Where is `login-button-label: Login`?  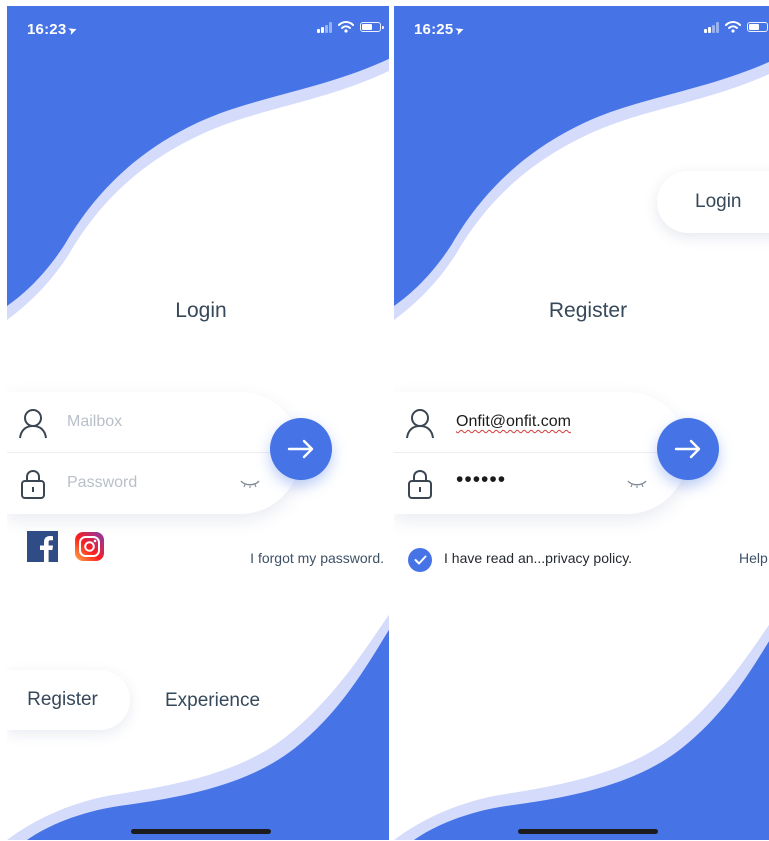
login-button-label: Login is located at coordinates (718, 201).